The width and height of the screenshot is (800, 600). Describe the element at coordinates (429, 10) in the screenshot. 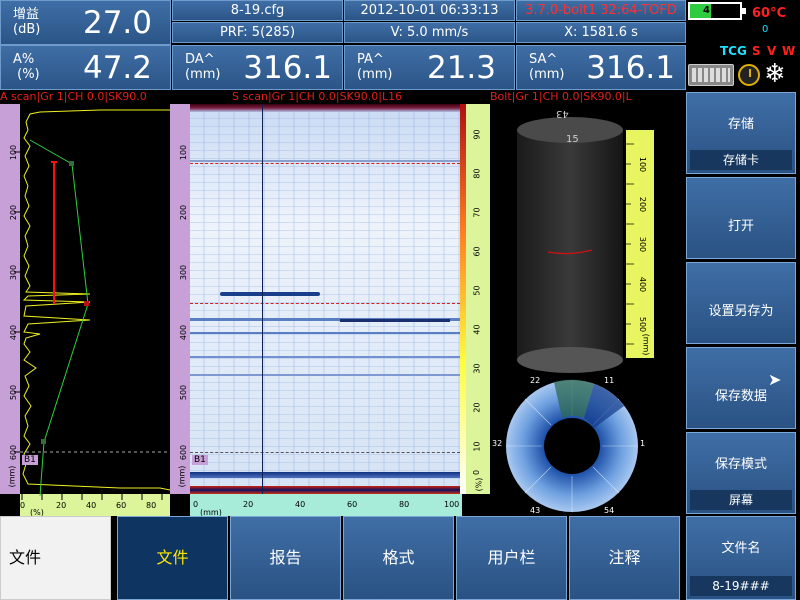

I see `date-time: 2012-10-01 06:33:13` at that location.